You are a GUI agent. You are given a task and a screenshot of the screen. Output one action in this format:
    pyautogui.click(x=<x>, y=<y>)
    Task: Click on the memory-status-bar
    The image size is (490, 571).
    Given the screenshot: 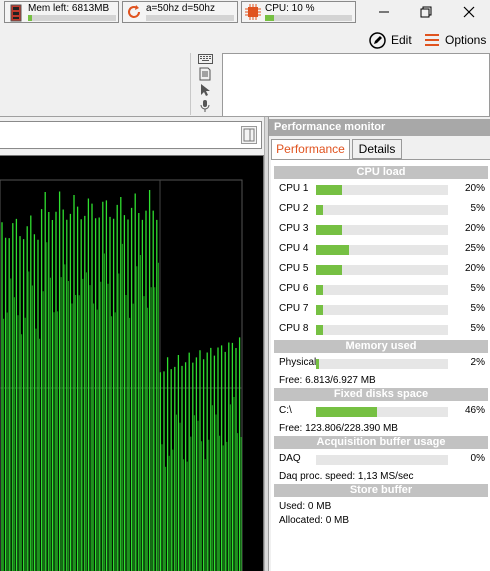 What is the action you would take?
    pyautogui.click(x=72, y=18)
    